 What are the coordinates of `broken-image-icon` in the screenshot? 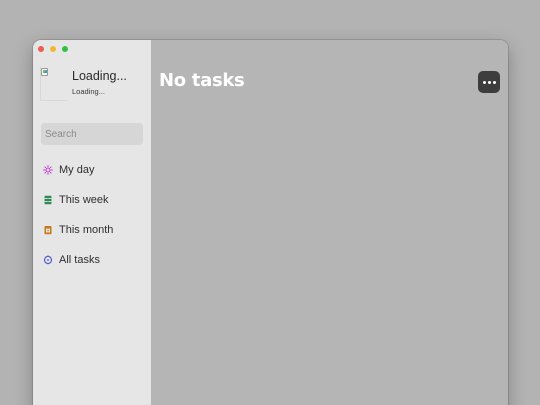 It's located at (44, 72).